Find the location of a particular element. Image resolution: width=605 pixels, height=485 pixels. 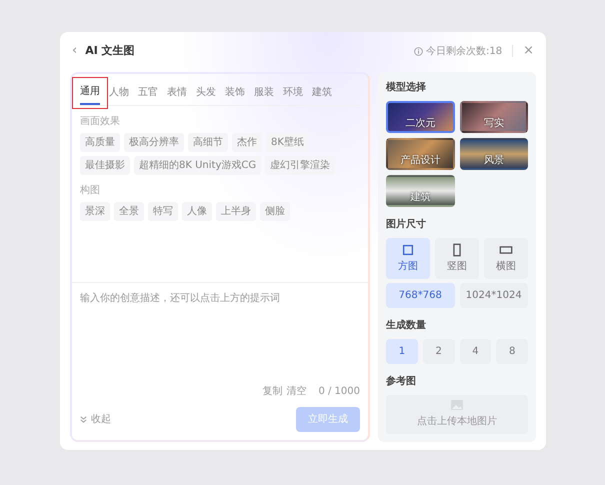

prompt-tag: 超精细的8K Unity游戏CG is located at coordinates (198, 165).